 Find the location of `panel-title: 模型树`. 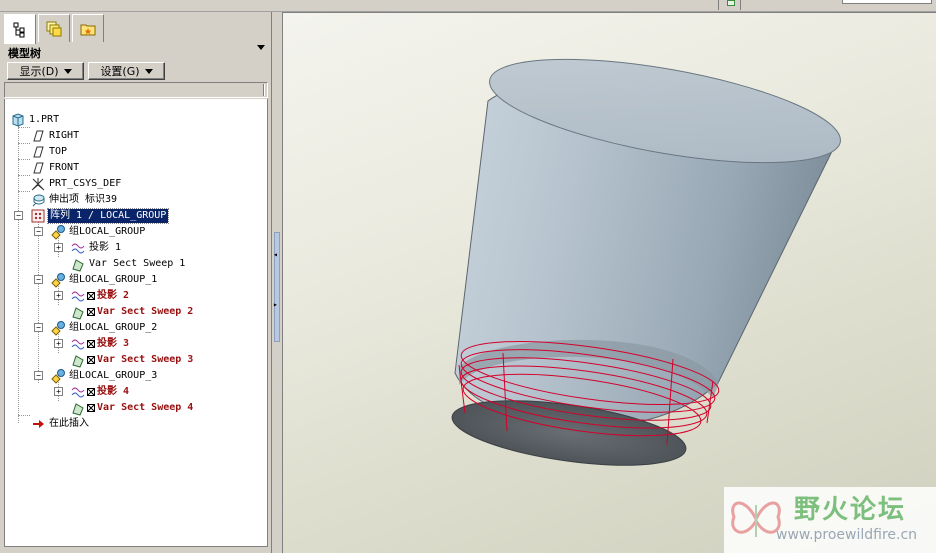

panel-title: 模型树 is located at coordinates (24, 53).